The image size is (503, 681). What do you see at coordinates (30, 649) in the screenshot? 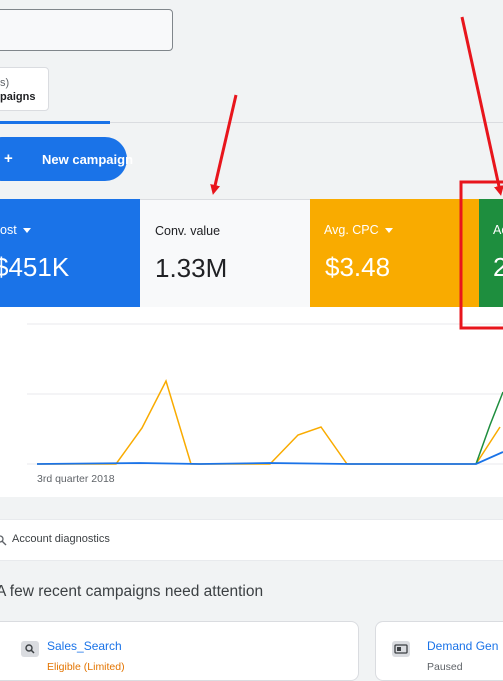
I see `search-campaign-icon` at bounding box center [30, 649].